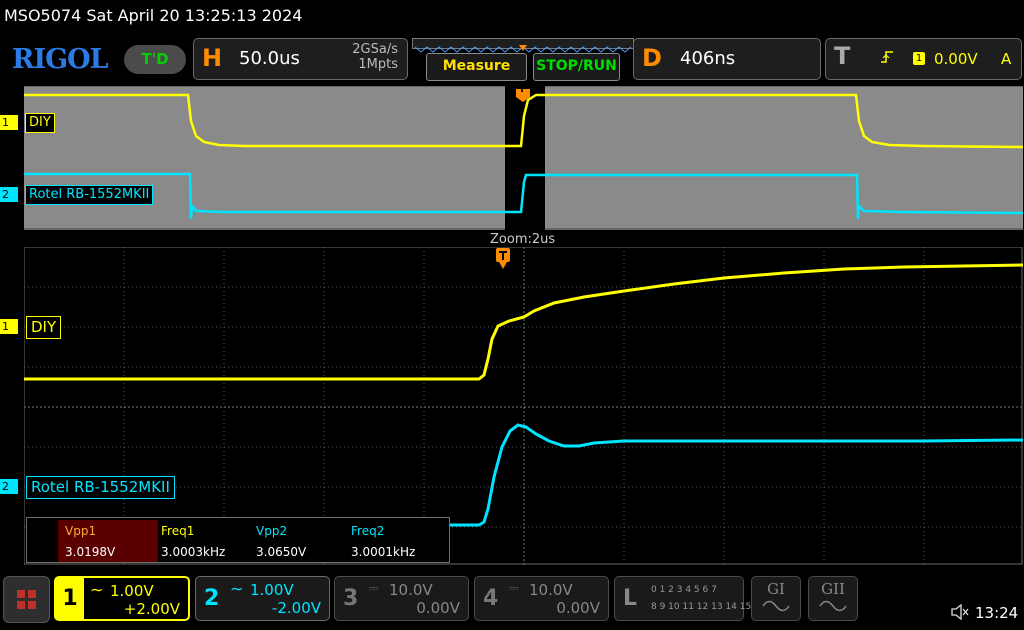  What do you see at coordinates (701, 607) in the screenshot?
I see `logic-channels-row2: 8 9 10 11 12 13 14 15` at bounding box center [701, 607].